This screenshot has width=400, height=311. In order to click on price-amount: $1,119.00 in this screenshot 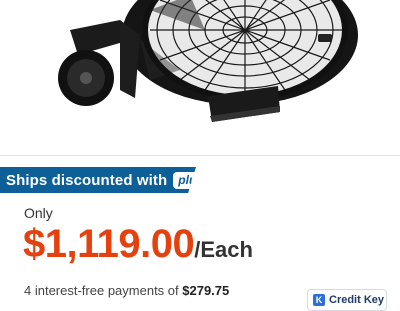, I will do `click(109, 244)`.